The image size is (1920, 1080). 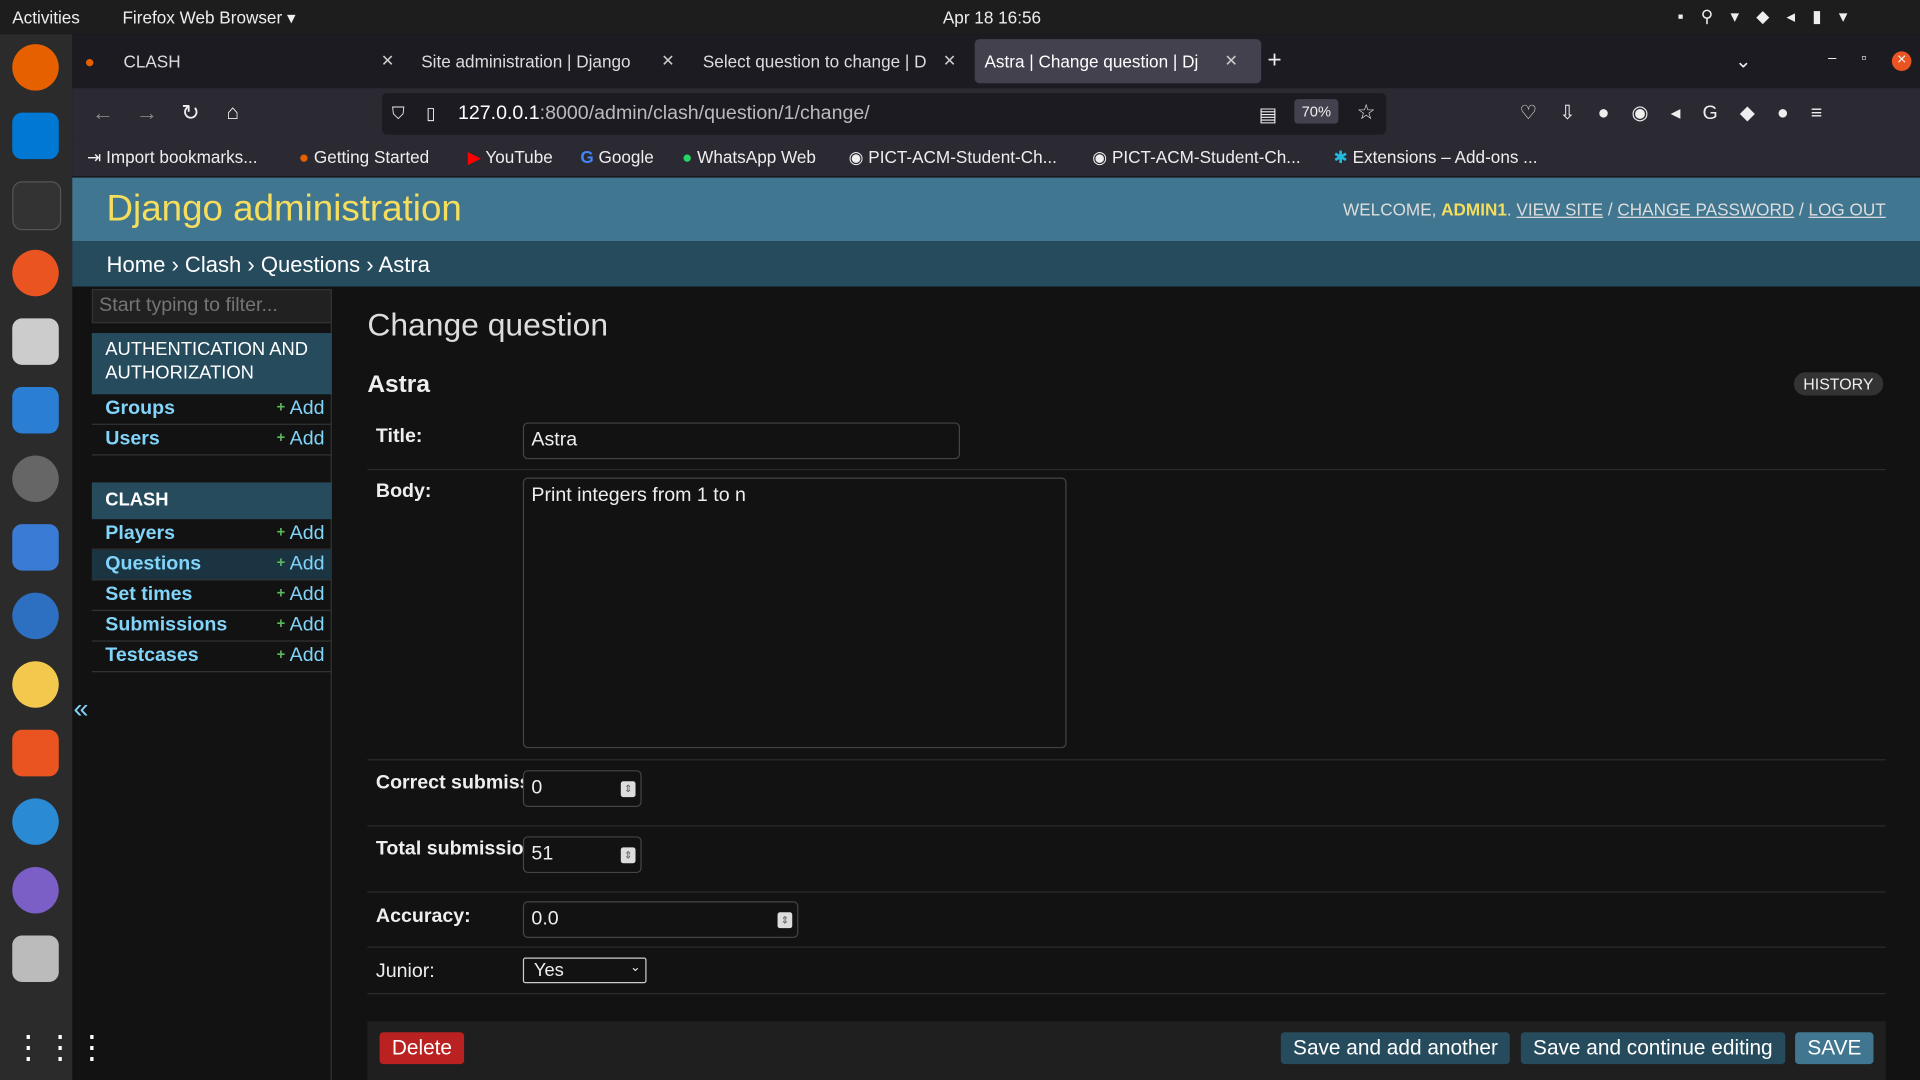 I want to click on apps-grid-icon: ⋮⋮⋮, so click(x=60, y=1047).